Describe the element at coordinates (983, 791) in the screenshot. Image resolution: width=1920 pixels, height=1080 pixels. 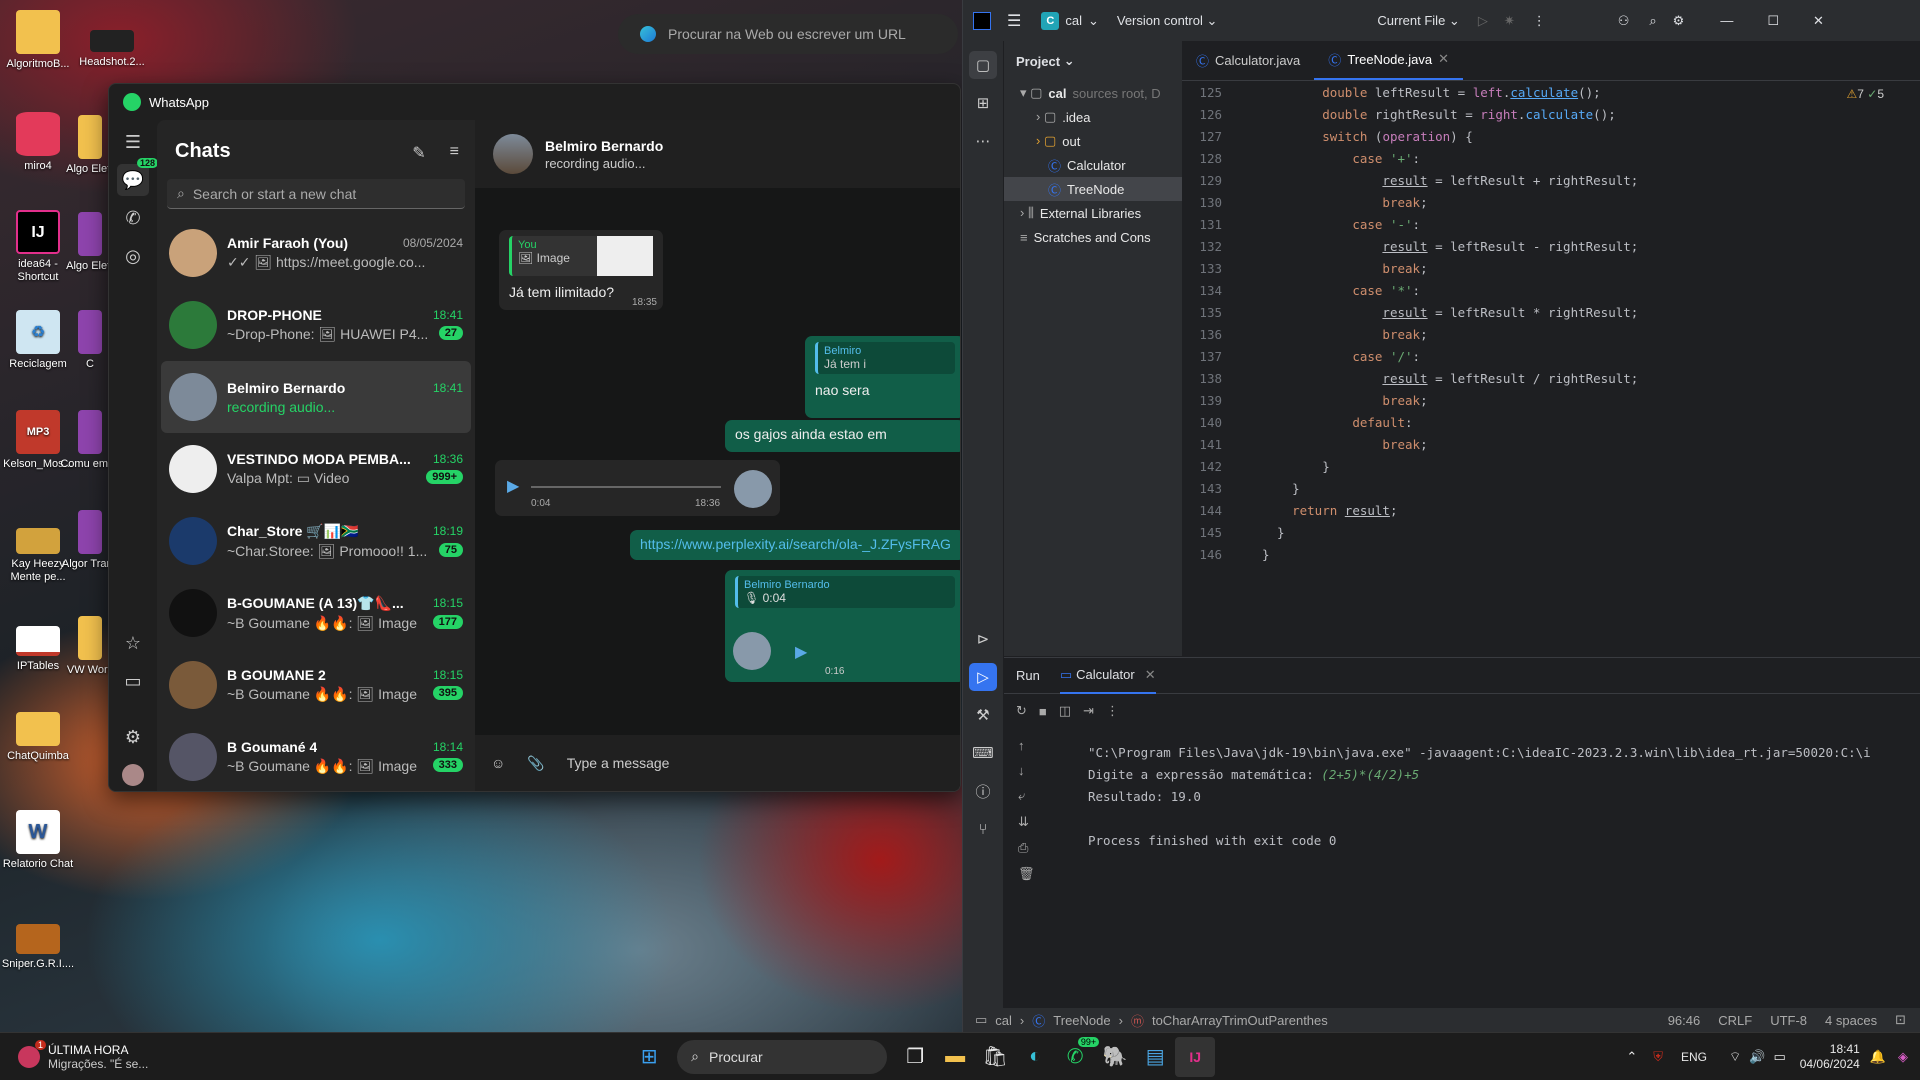
I see `problems-icon: ⓘ` at that location.